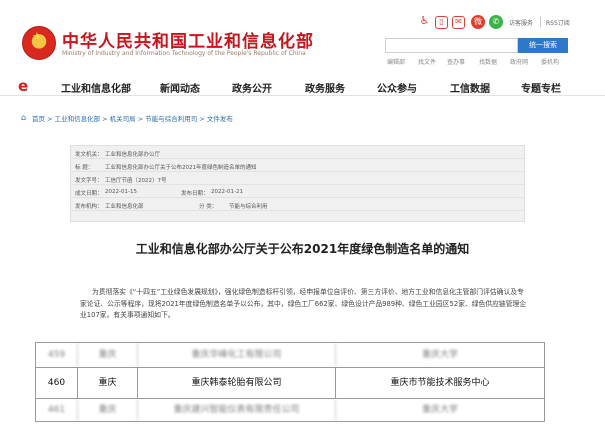  What do you see at coordinates (89, 194) in the screenshot?
I see `meta-label-date: 成文日期：` at bounding box center [89, 194].